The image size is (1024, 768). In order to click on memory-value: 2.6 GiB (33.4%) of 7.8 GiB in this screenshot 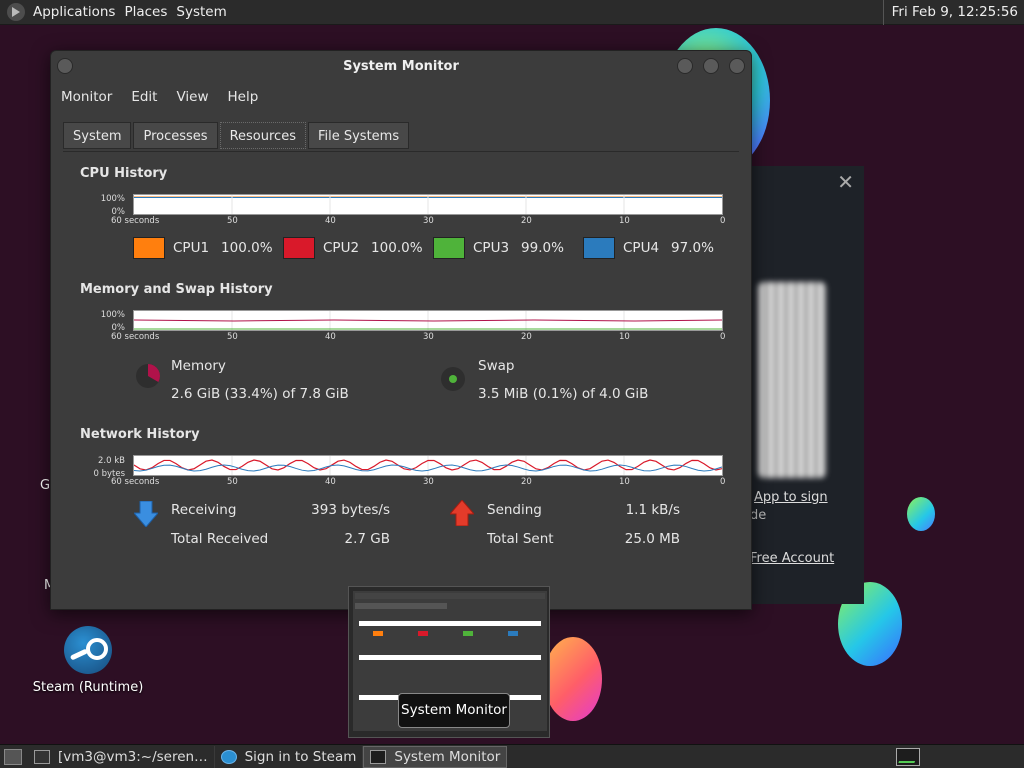, I will do `click(260, 394)`.